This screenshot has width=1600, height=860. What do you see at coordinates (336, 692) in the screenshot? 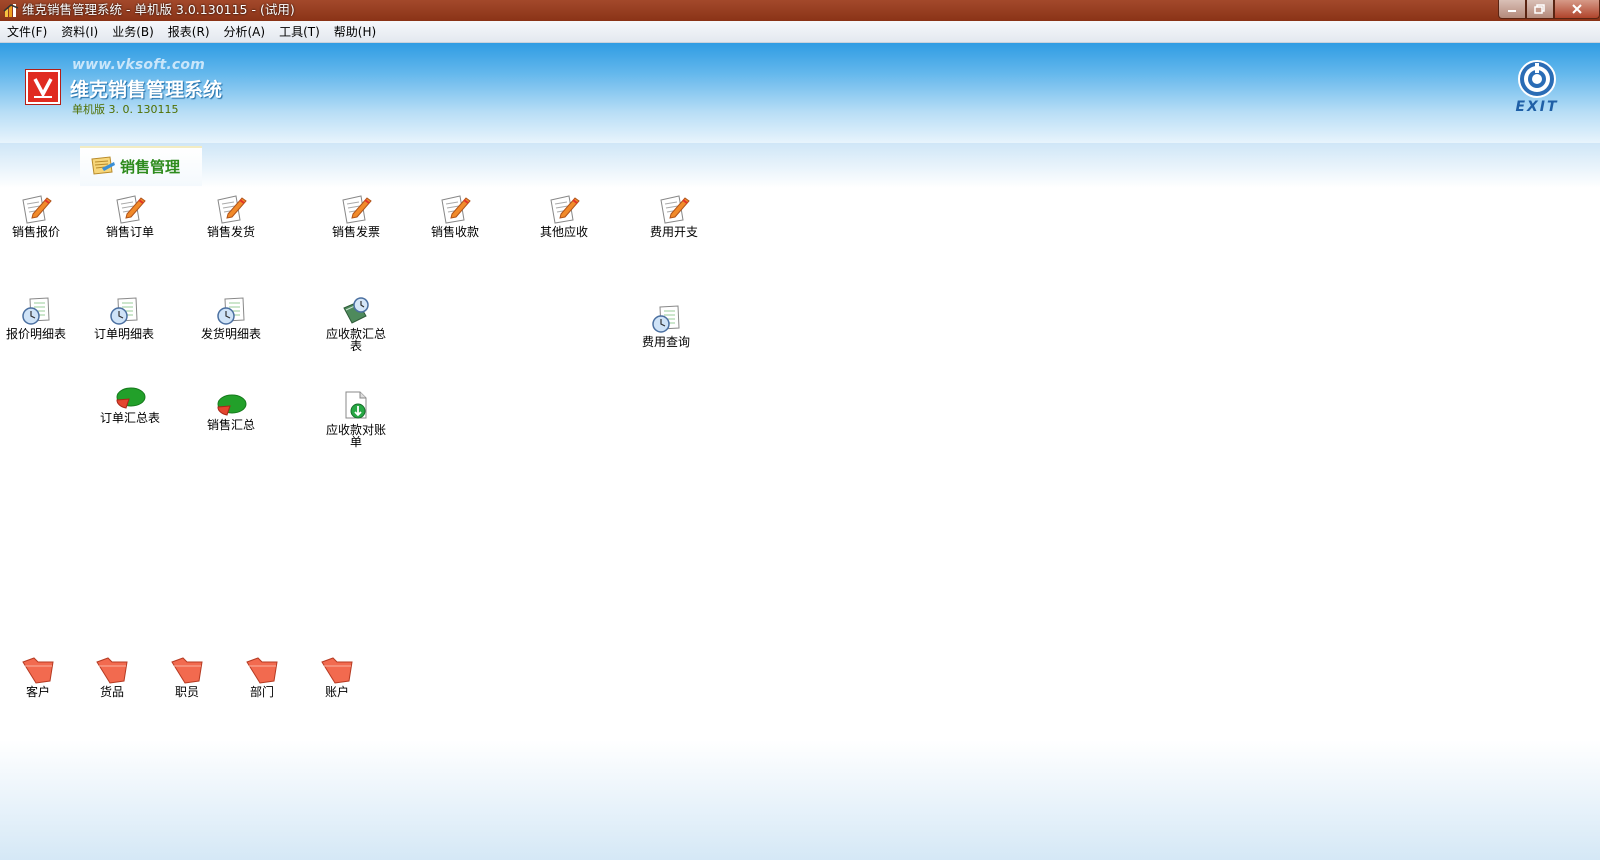
I see `item-label: 账户` at bounding box center [336, 692].